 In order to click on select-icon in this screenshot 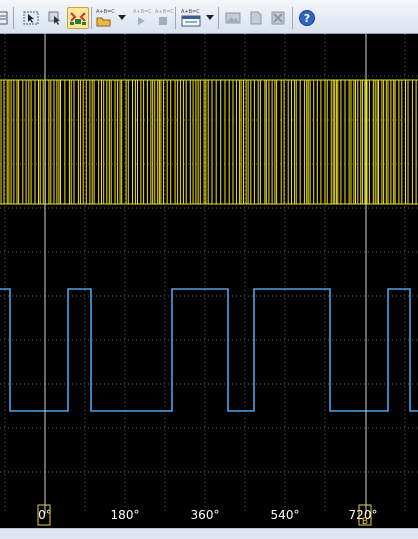, I will do `click(31, 18)`.